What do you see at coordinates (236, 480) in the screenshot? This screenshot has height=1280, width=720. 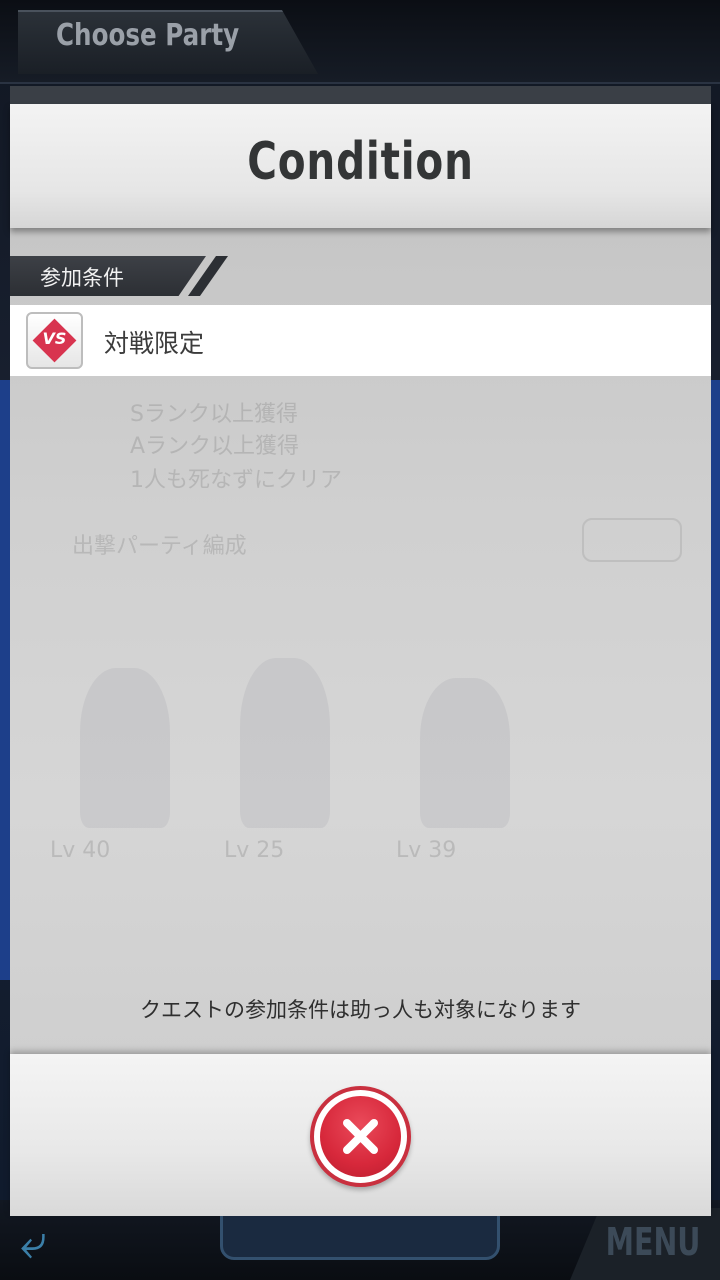 I see `ghost-text: 1人も死なずにクリア` at bounding box center [236, 480].